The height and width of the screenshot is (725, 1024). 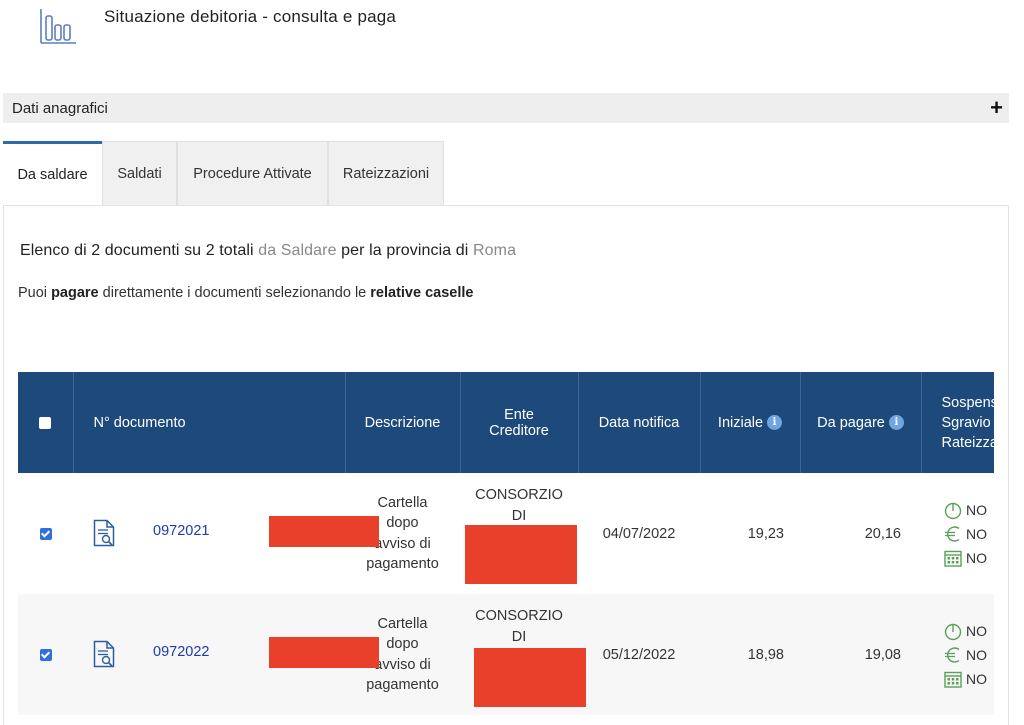 What do you see at coordinates (861, 422) in the screenshot?
I see `header-da-pagare: Da pagare i` at bounding box center [861, 422].